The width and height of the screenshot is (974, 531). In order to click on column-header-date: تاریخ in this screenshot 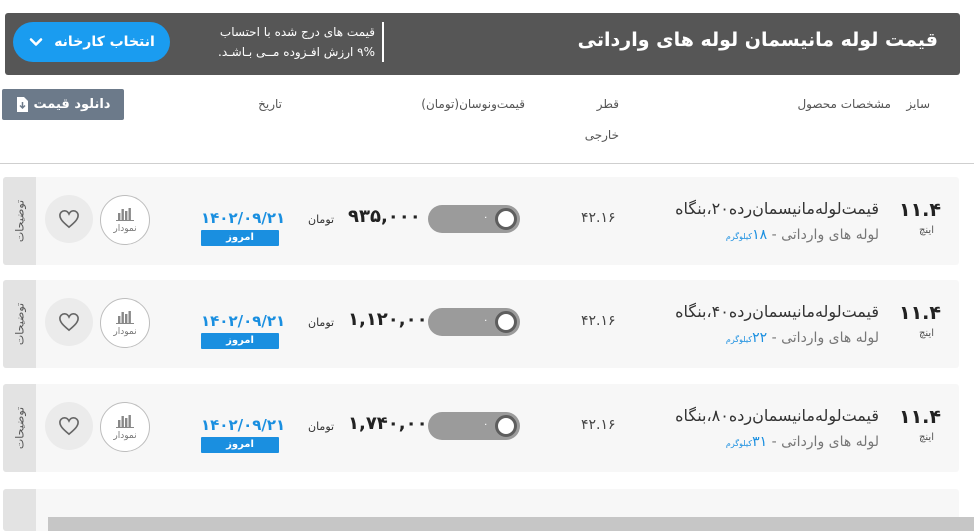, I will do `click(270, 104)`.